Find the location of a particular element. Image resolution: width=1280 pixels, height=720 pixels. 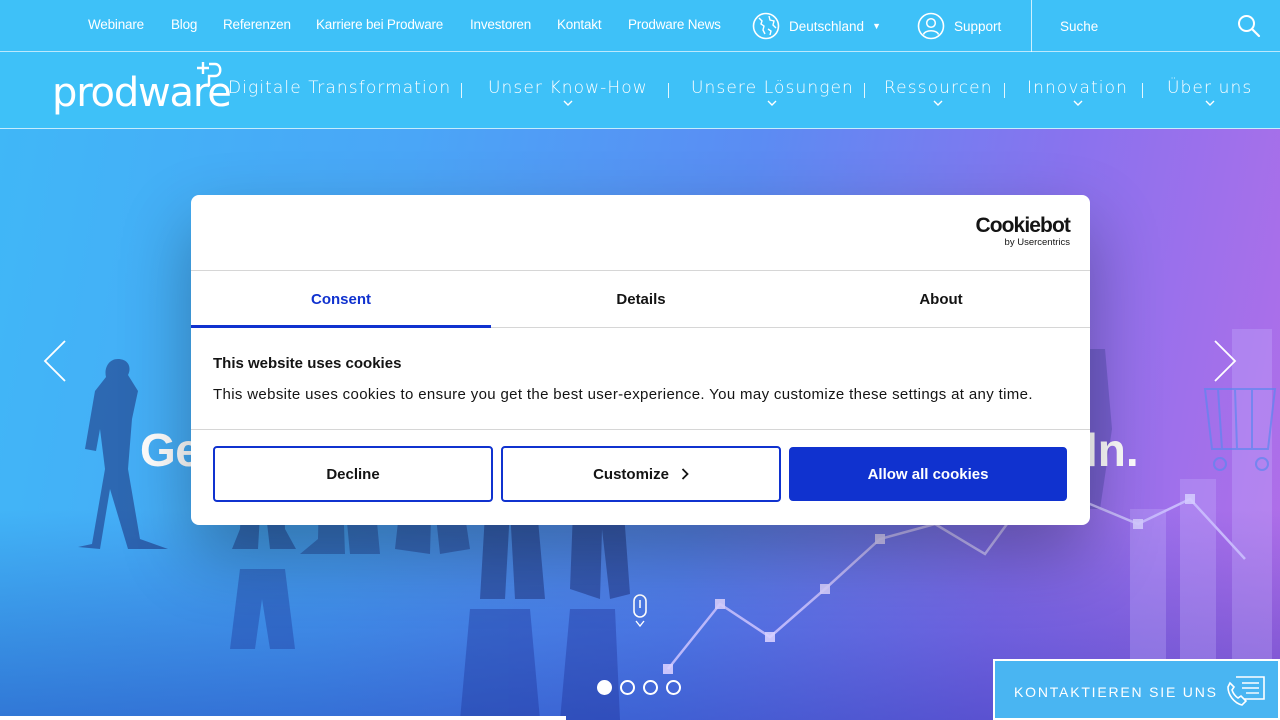

dialog-divider is located at coordinates (640, 429).